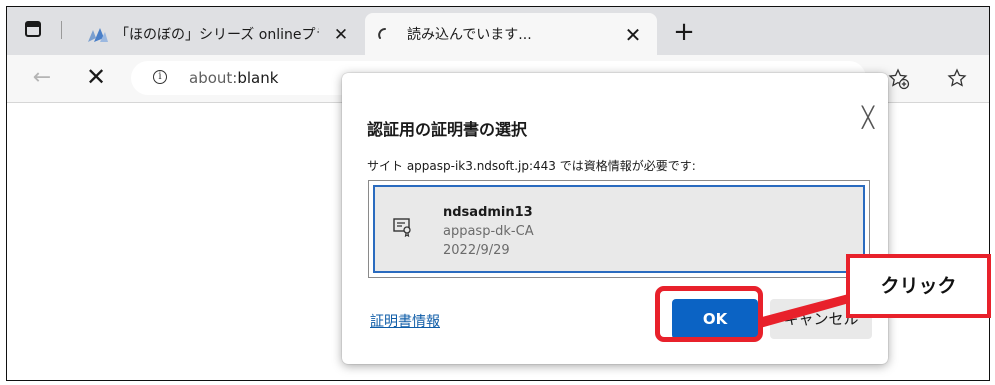 The image size is (995, 385). I want to click on favorites-icon, so click(958, 79).